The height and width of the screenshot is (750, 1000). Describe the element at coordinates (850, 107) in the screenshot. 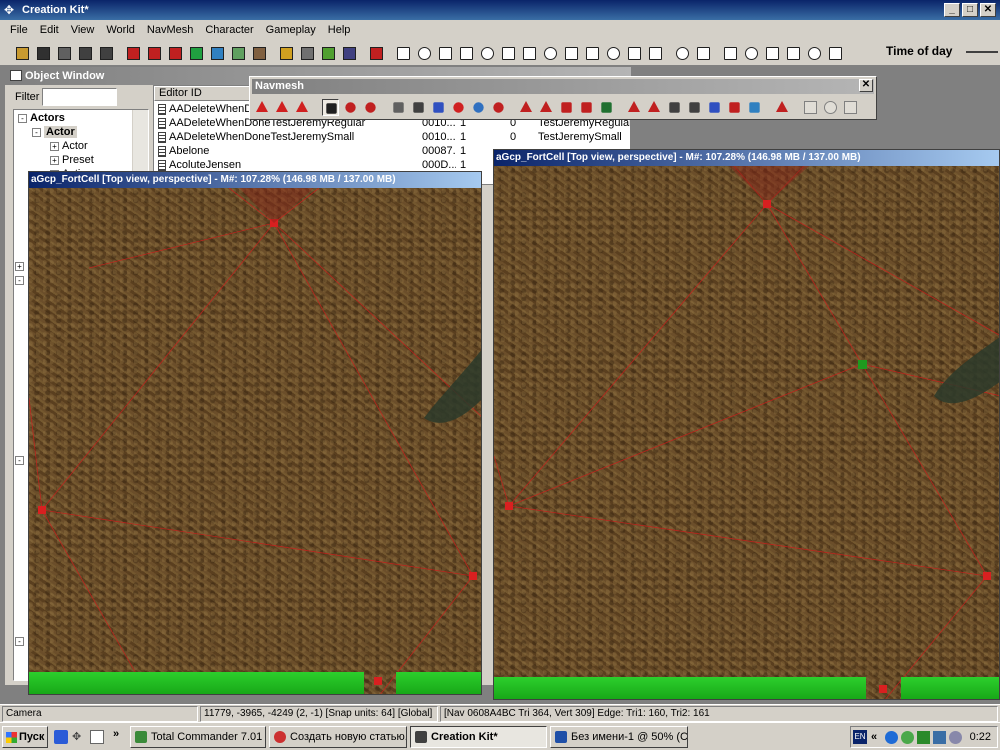

I see `navmesh-square-gray-button` at that location.